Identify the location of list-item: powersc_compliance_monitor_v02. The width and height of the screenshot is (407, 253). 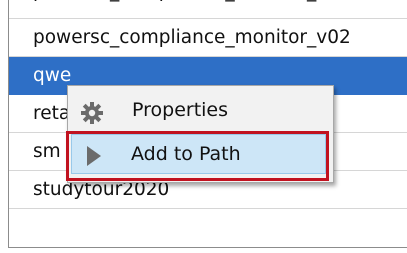
(208, 38).